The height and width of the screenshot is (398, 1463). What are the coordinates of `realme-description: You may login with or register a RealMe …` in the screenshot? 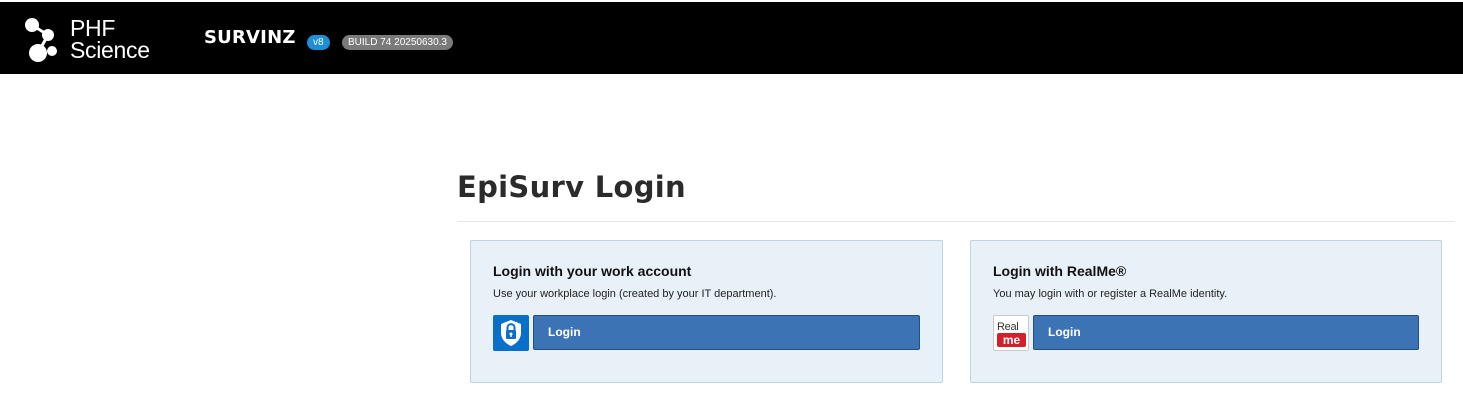 It's located at (1110, 294).